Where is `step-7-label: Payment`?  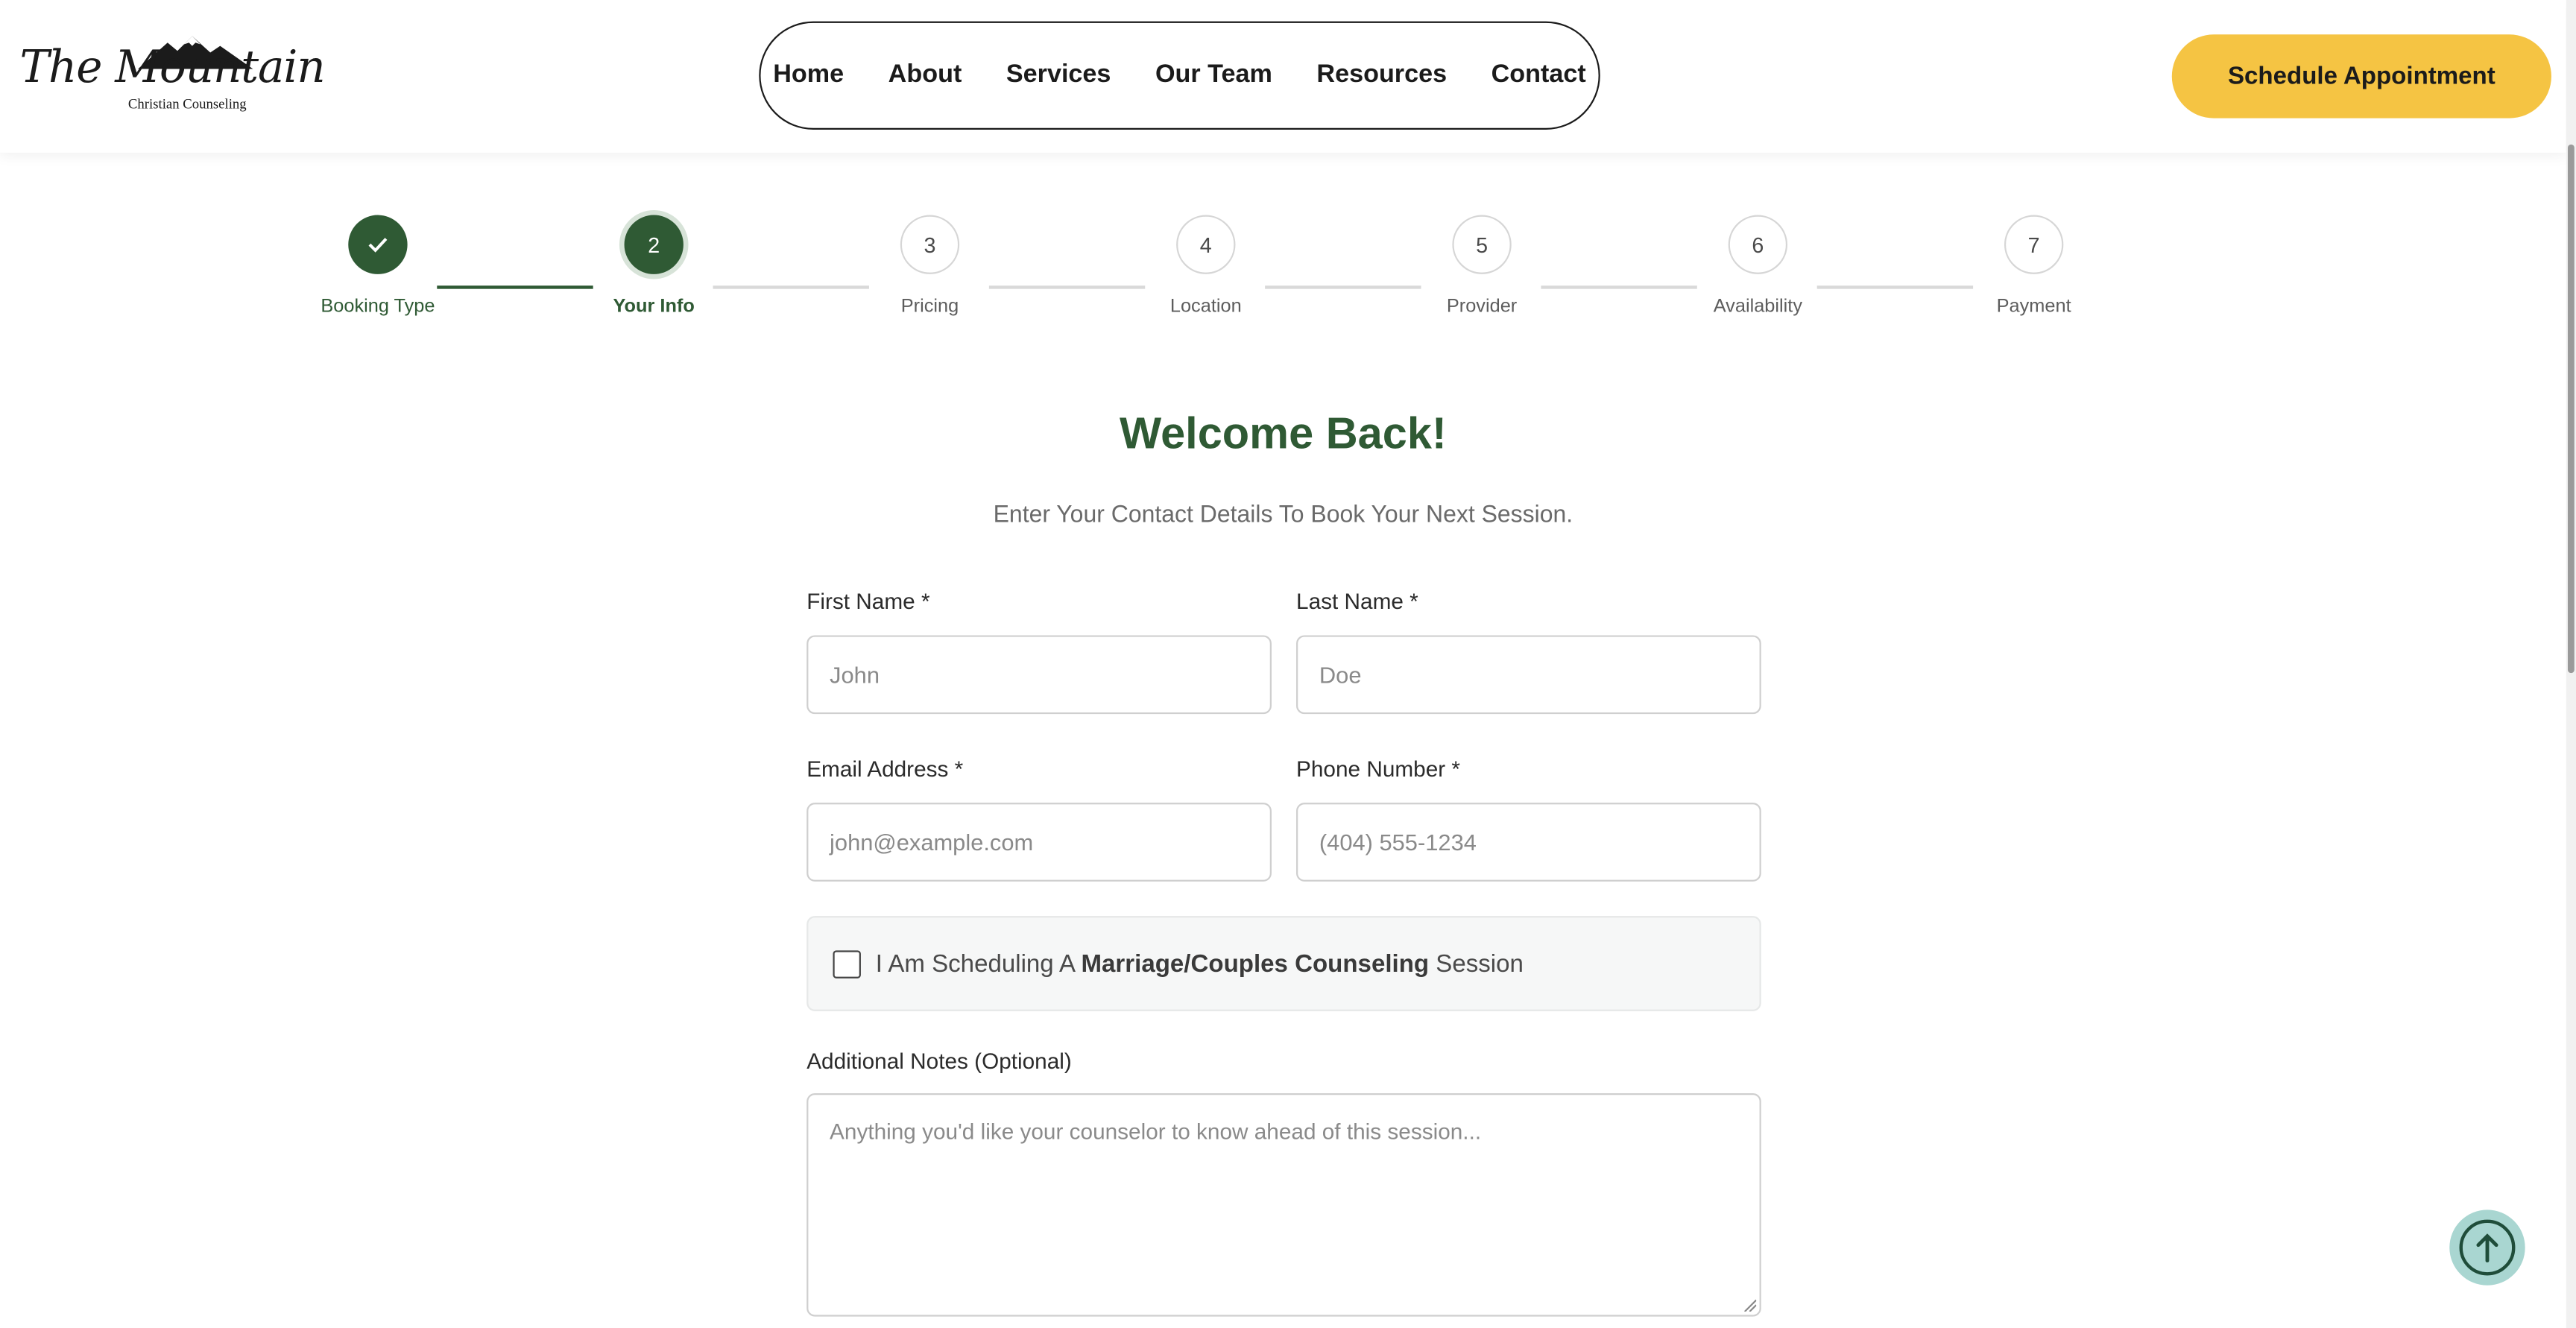
step-7-label: Payment is located at coordinates (2033, 307).